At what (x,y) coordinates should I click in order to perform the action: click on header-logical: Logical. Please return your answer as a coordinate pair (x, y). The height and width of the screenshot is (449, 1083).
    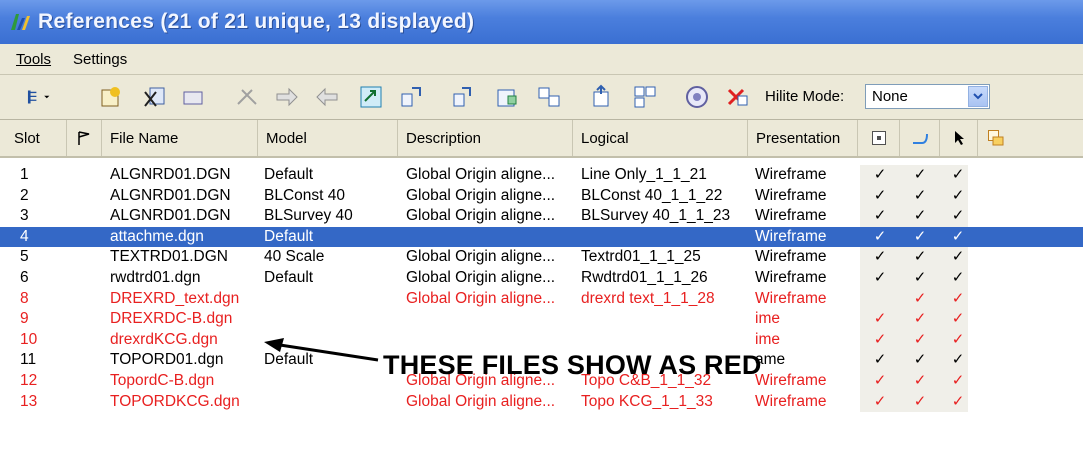
    Looking at the image, I should click on (660, 138).